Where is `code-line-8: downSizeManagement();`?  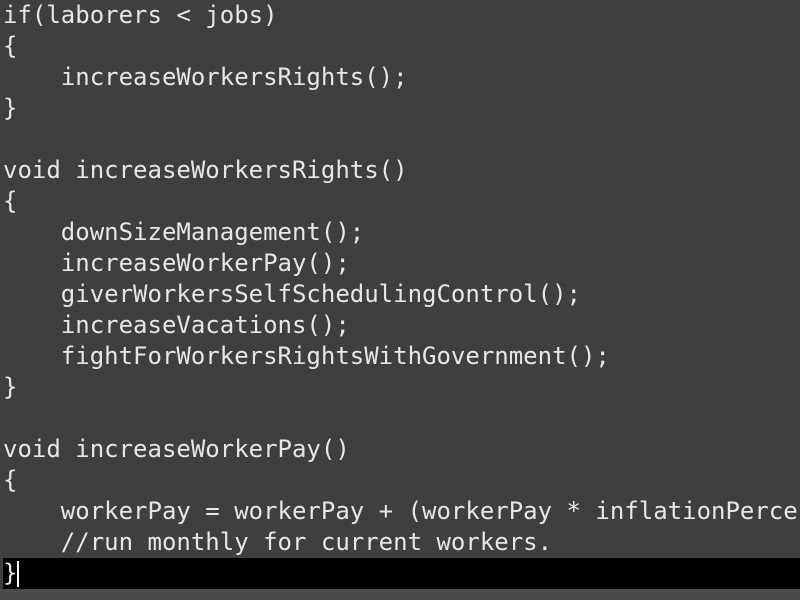 code-line-8: downSizeManagement(); is located at coordinates (401, 232).